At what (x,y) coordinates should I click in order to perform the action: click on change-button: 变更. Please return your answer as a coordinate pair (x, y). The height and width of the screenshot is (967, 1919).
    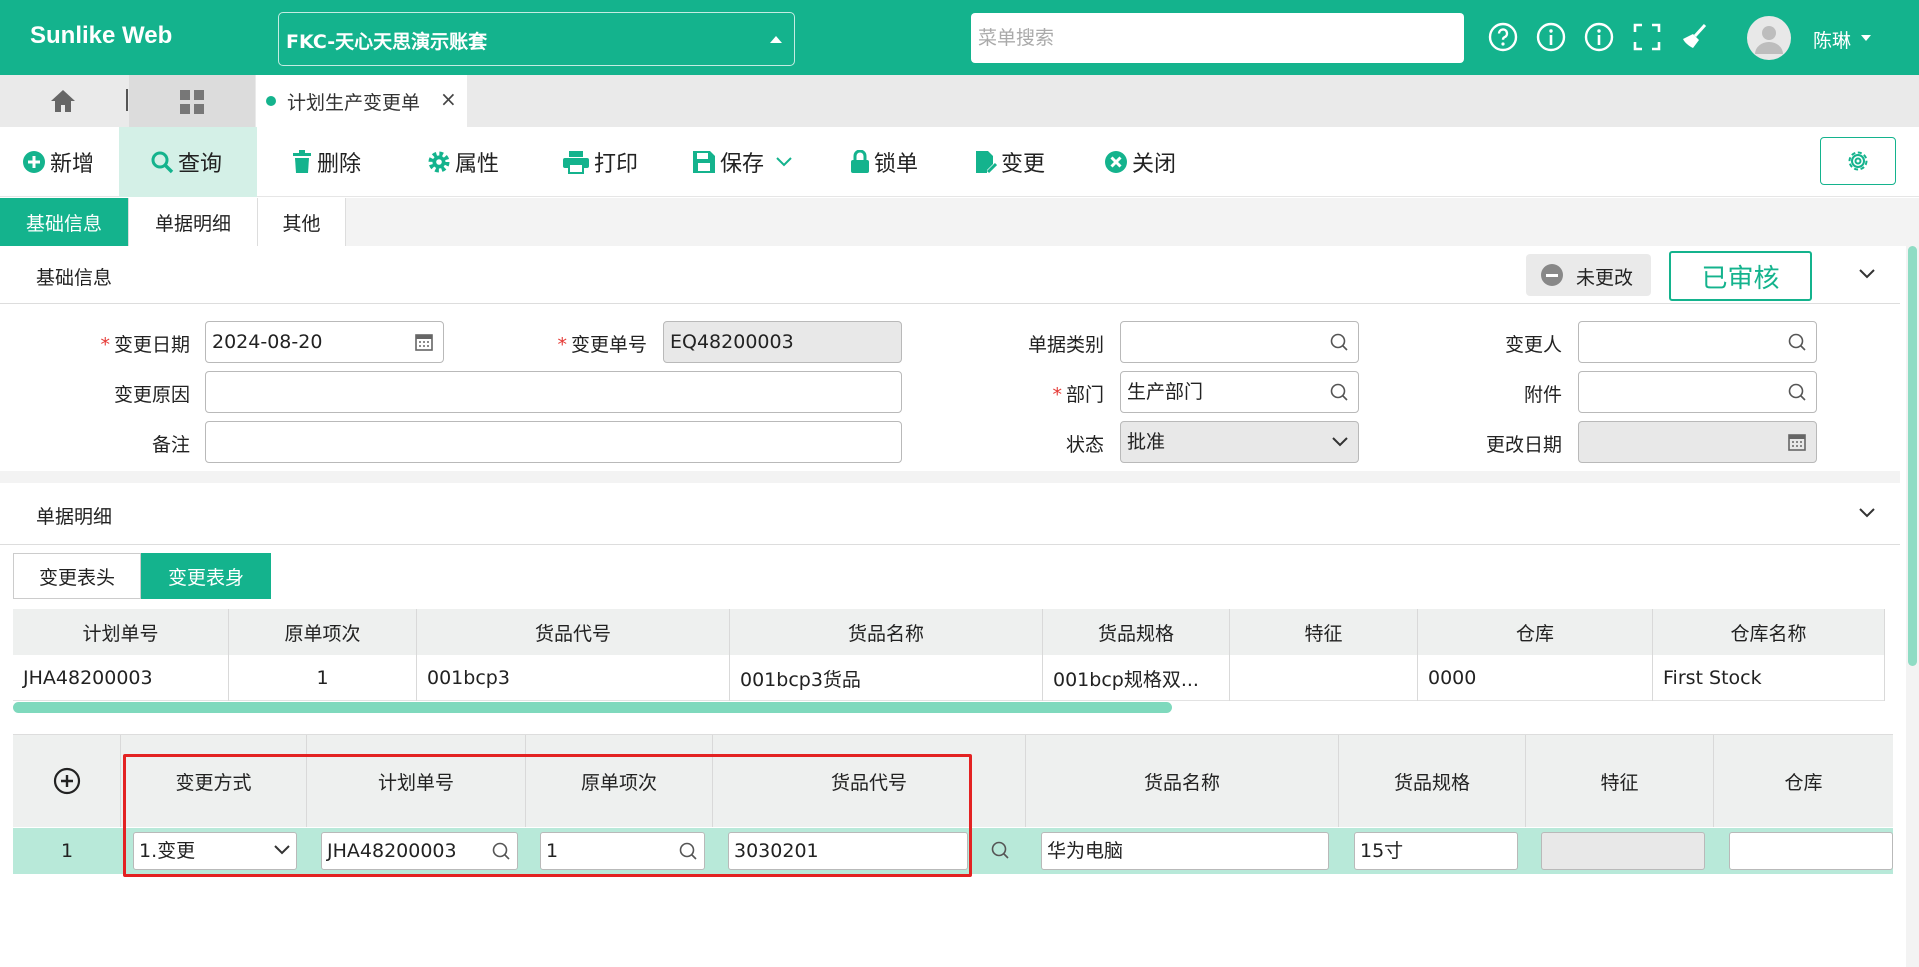
    Looking at the image, I should click on (1010, 162).